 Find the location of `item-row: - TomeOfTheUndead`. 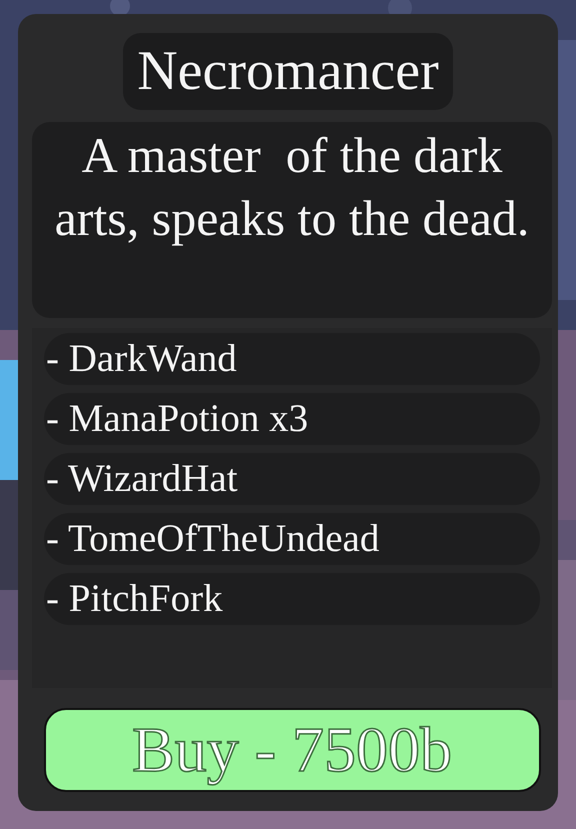

item-row: - TomeOfTheUndead is located at coordinates (292, 539).